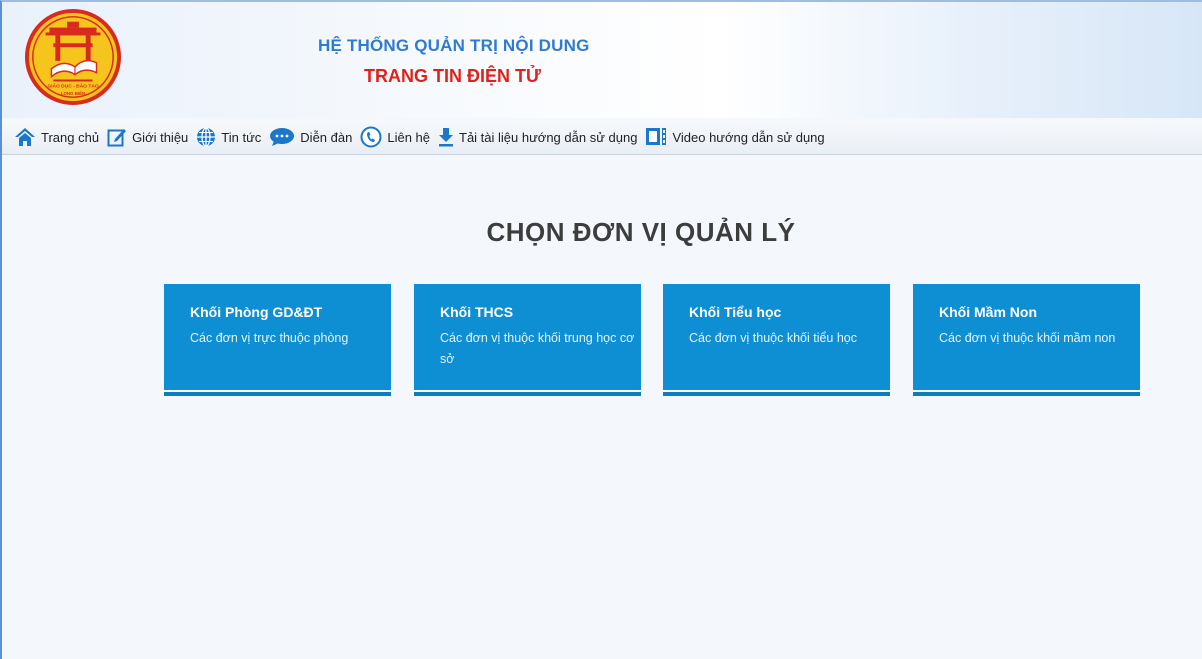  I want to click on nav-item-home: Trang chủ, so click(56, 137).